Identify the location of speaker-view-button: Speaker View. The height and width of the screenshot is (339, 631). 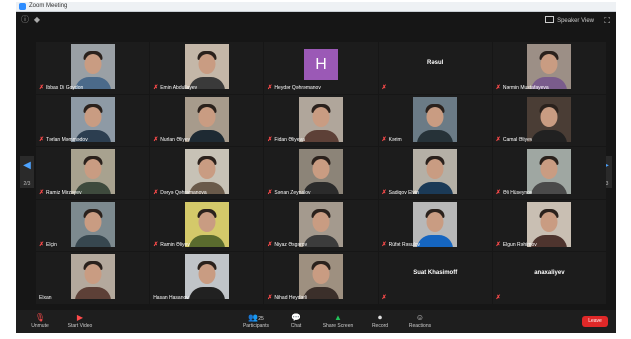
(569, 21).